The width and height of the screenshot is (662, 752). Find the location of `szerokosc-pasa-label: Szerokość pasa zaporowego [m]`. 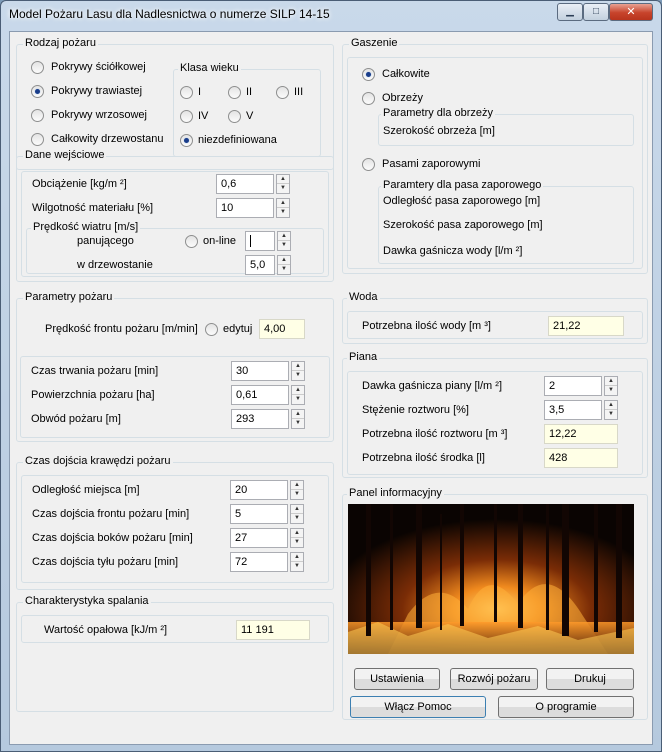

szerokosc-pasa-label: Szerokość pasa zaporowego [m] is located at coordinates (463, 225).